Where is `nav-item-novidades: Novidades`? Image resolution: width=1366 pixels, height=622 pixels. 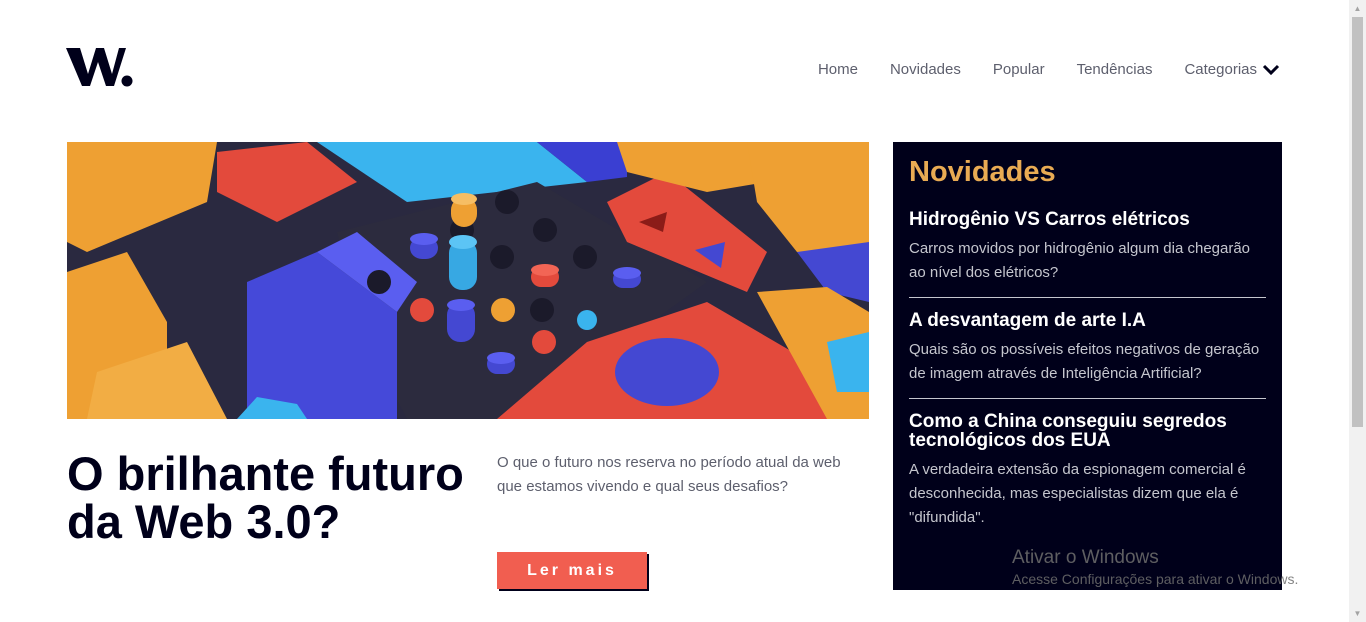
nav-item-novidades: Novidades is located at coordinates (925, 69).